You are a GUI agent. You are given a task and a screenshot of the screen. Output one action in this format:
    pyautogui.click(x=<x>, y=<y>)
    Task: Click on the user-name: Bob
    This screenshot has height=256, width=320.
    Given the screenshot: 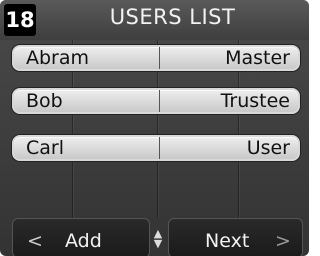 What is the action you would take?
    pyautogui.click(x=44, y=101)
    